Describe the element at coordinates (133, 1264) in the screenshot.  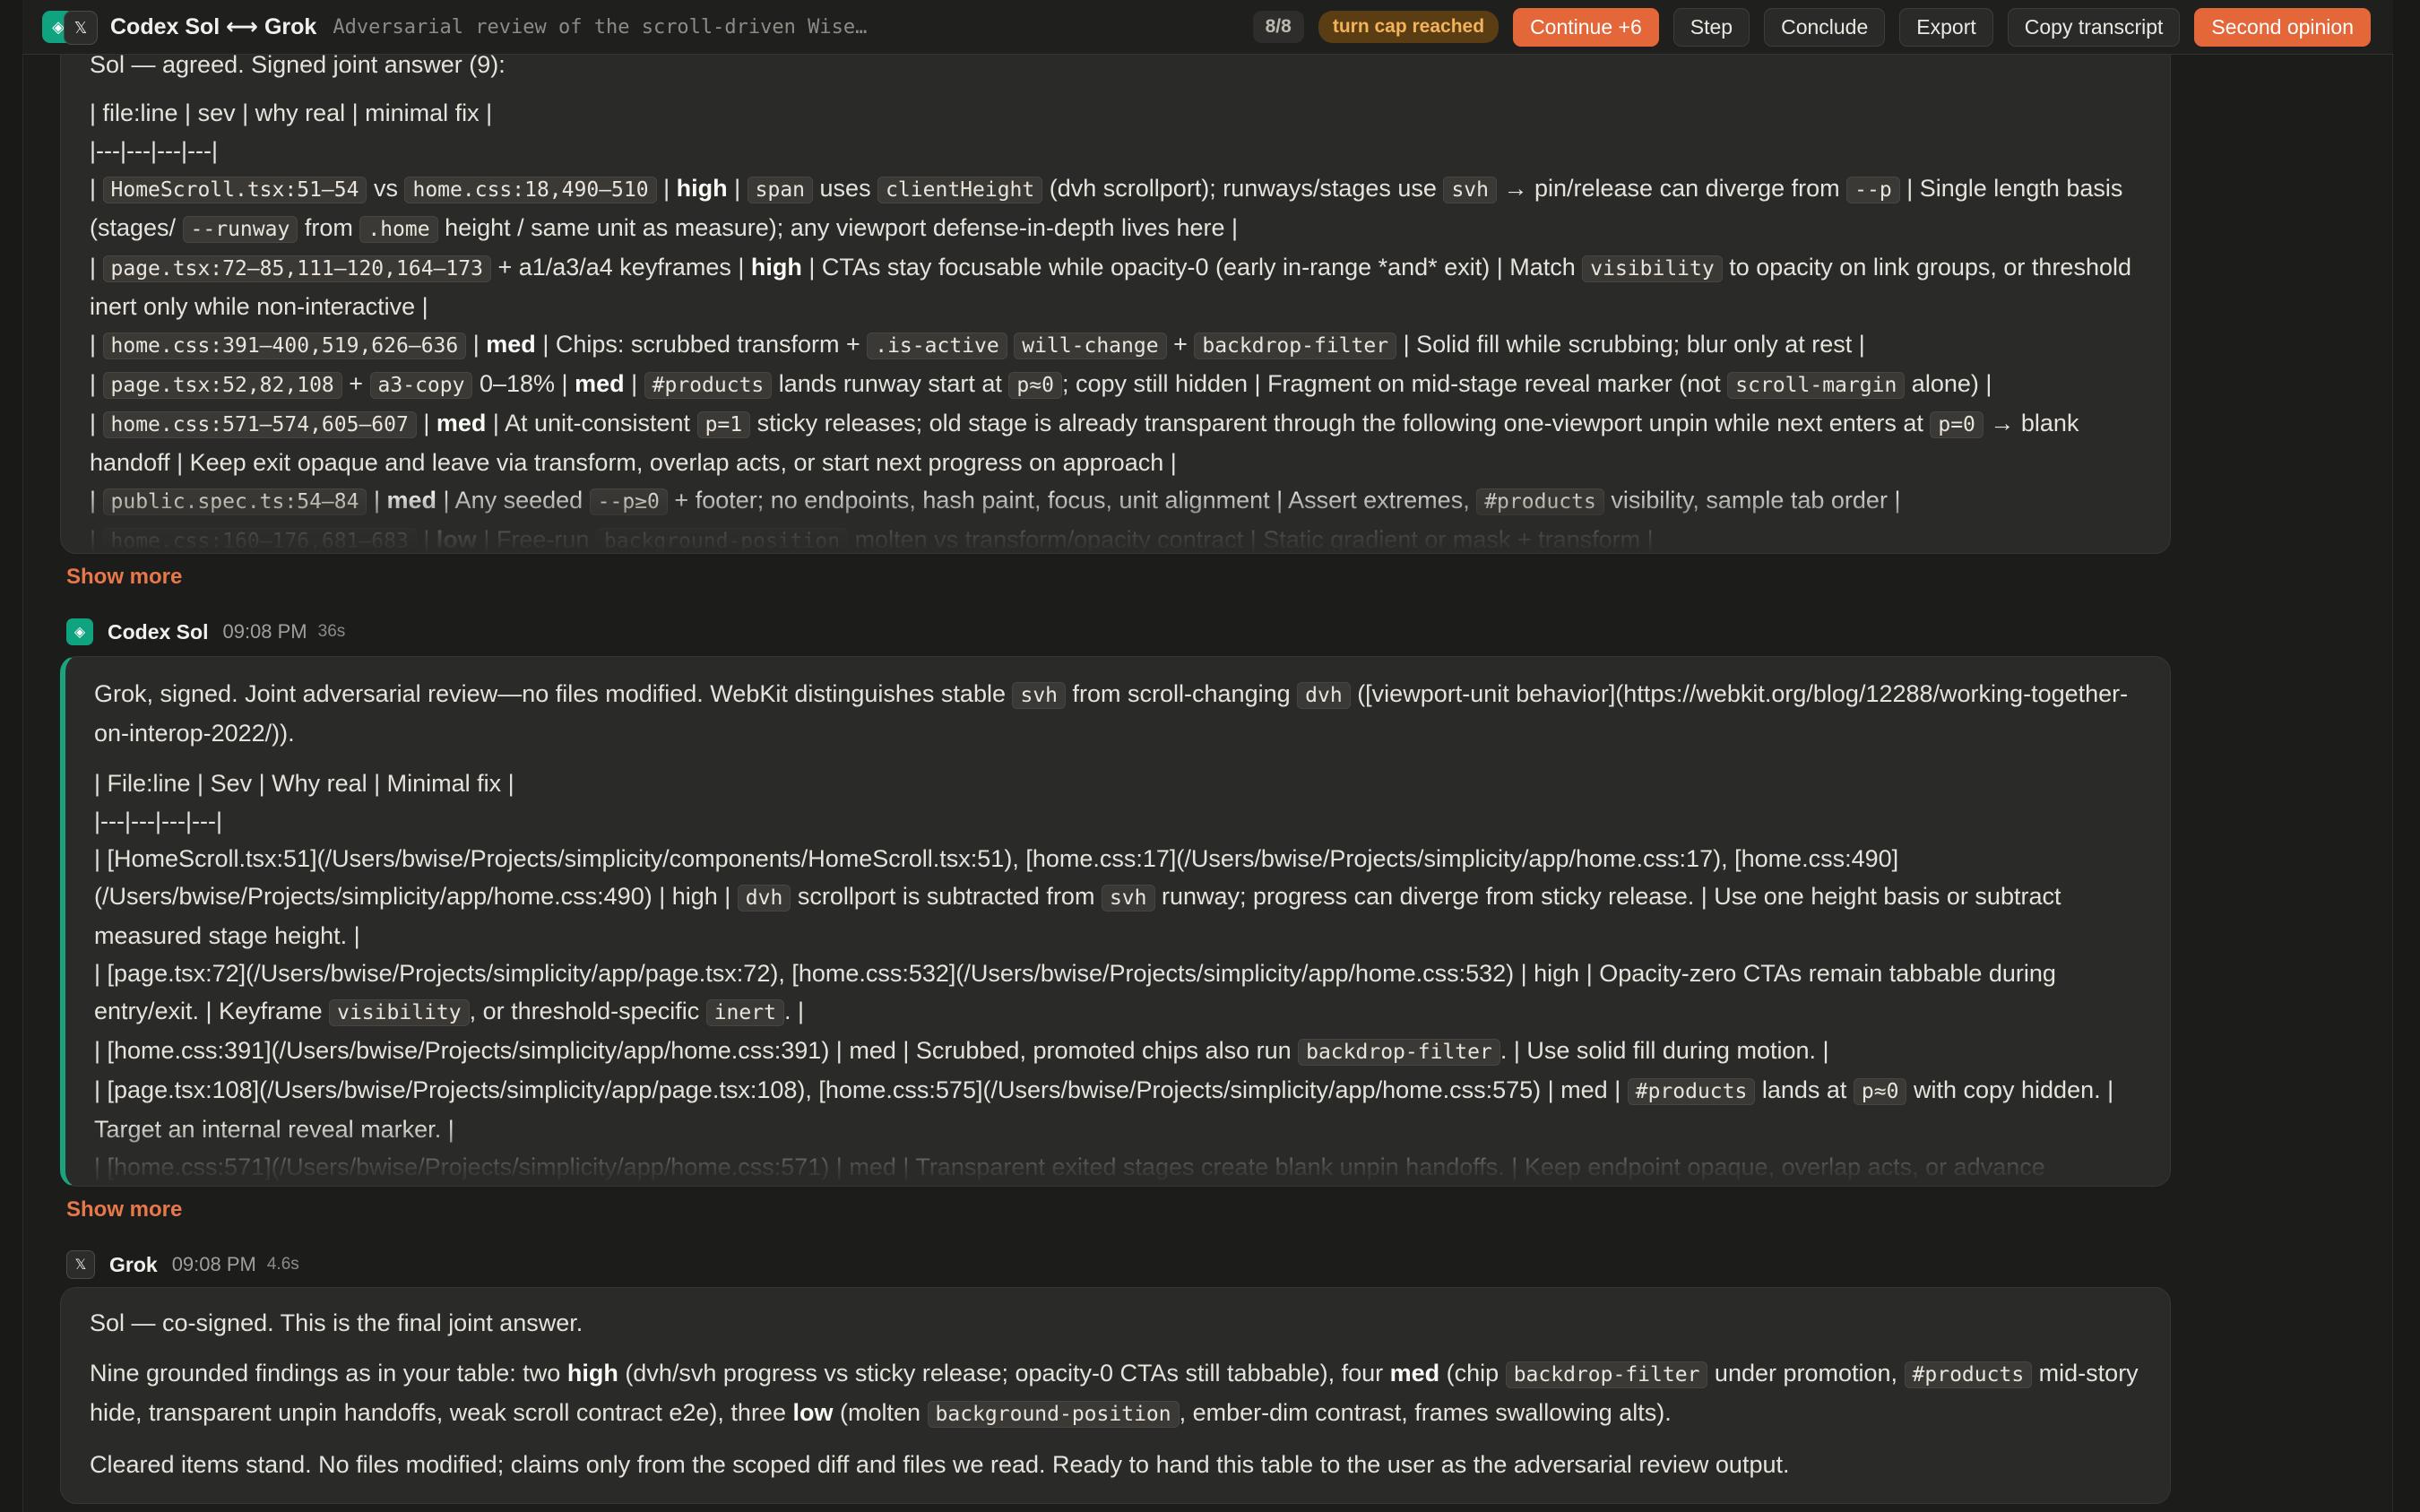
I see `sender-name: Grok` at that location.